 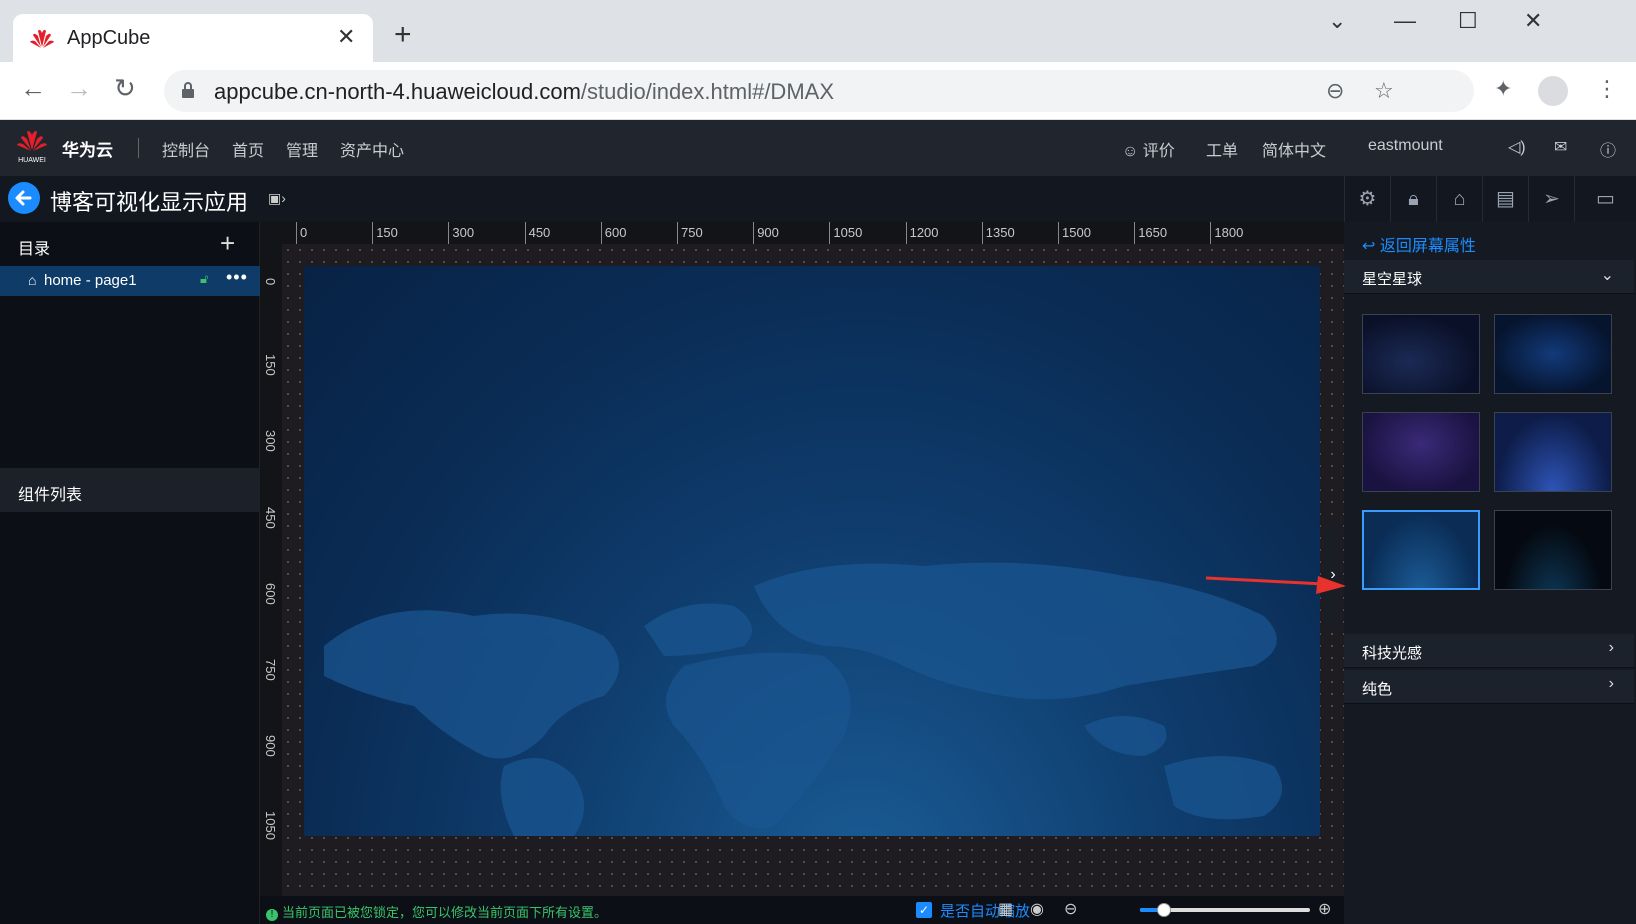 I want to click on mail-icon: ✉, so click(x=1560, y=147).